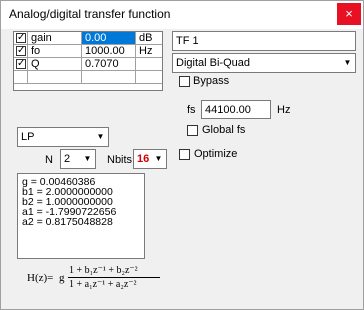 The image size is (364, 310). Describe the element at coordinates (103, 284) in the screenshot. I see `formula-denominator: 1 + a₁z⁻¹ + a₂z⁻²` at that location.